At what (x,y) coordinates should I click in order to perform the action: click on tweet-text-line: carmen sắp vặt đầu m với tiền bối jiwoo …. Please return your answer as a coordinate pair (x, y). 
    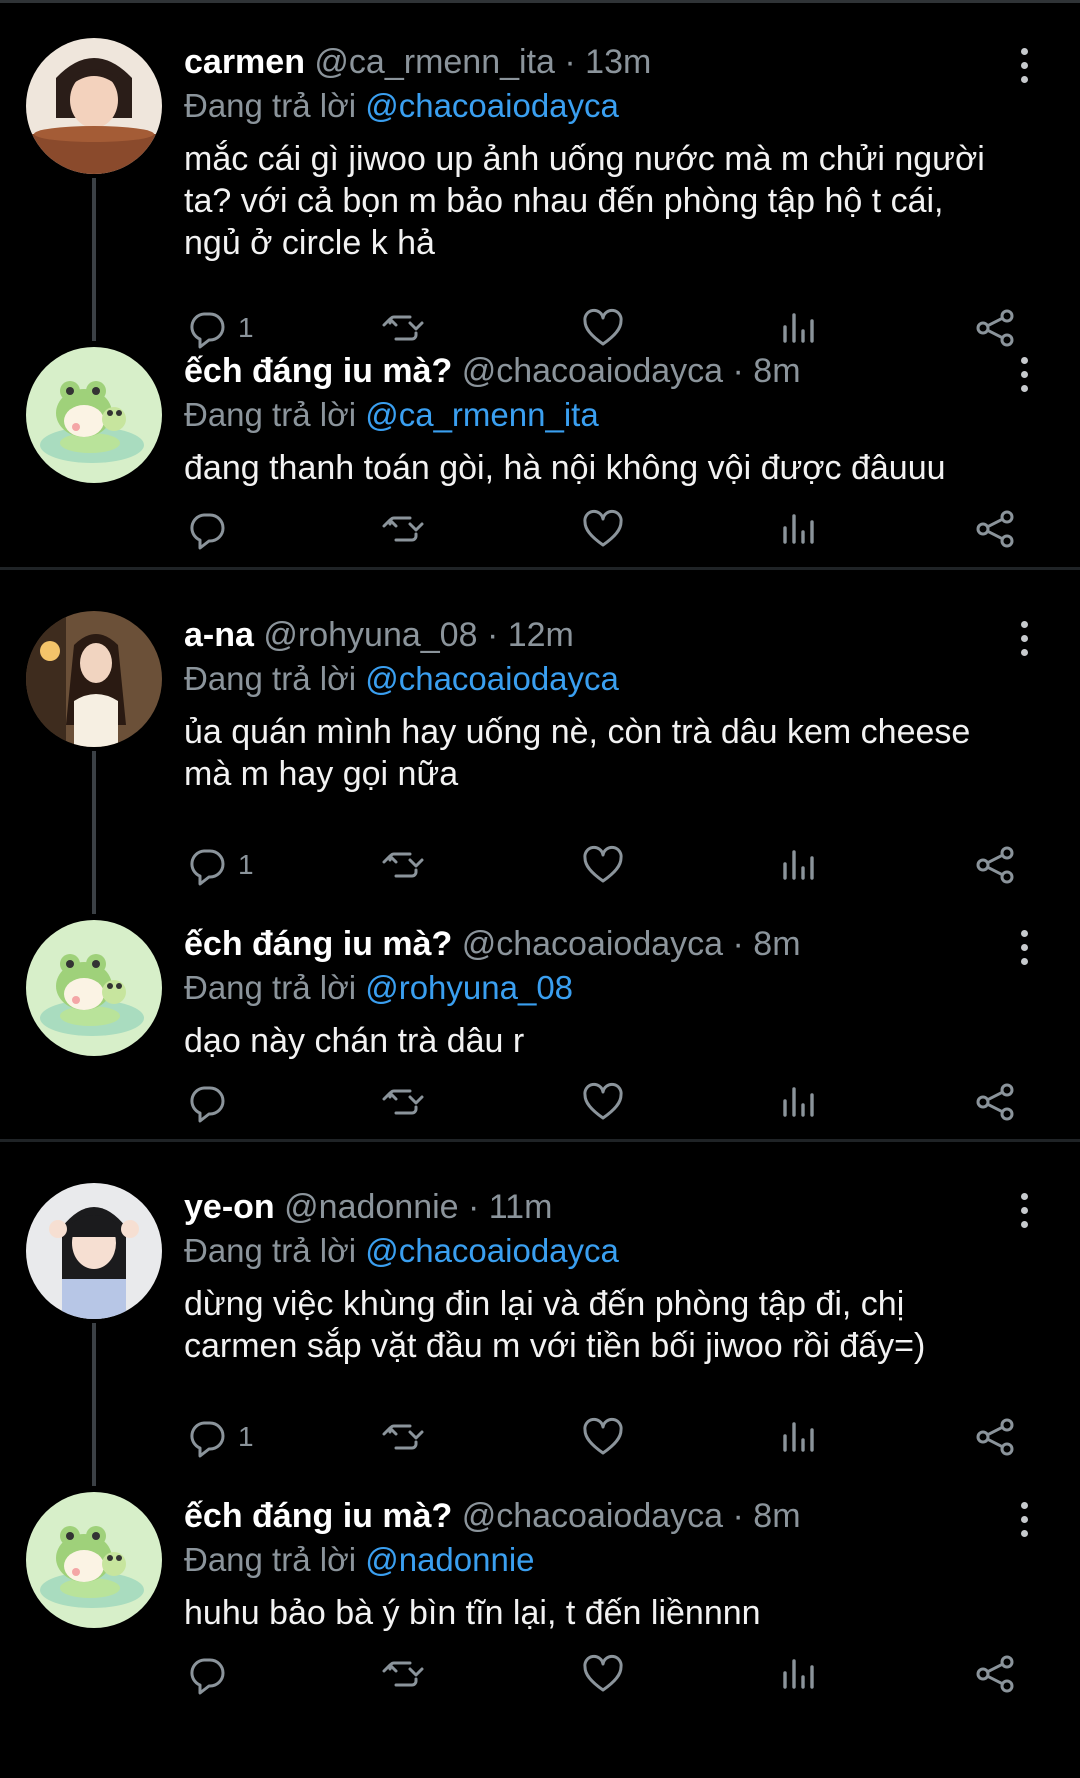
    Looking at the image, I should click on (555, 1346).